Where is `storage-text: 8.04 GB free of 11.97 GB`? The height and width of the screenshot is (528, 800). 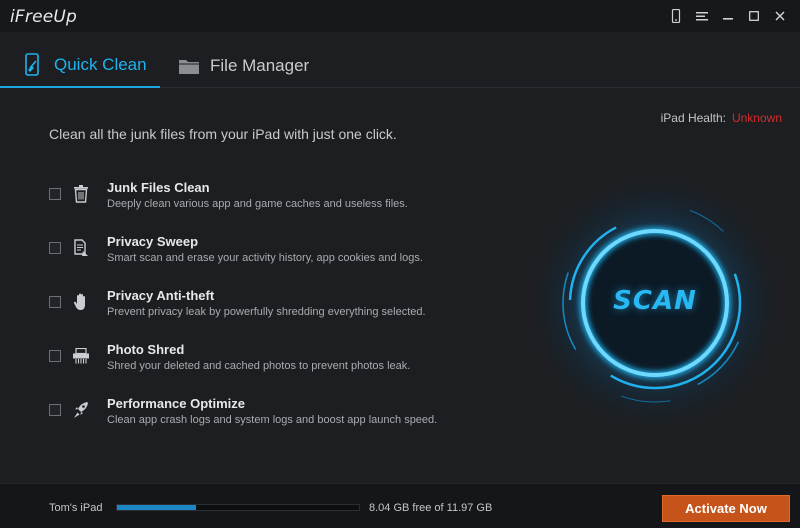 storage-text: 8.04 GB free of 11.97 GB is located at coordinates (431, 508).